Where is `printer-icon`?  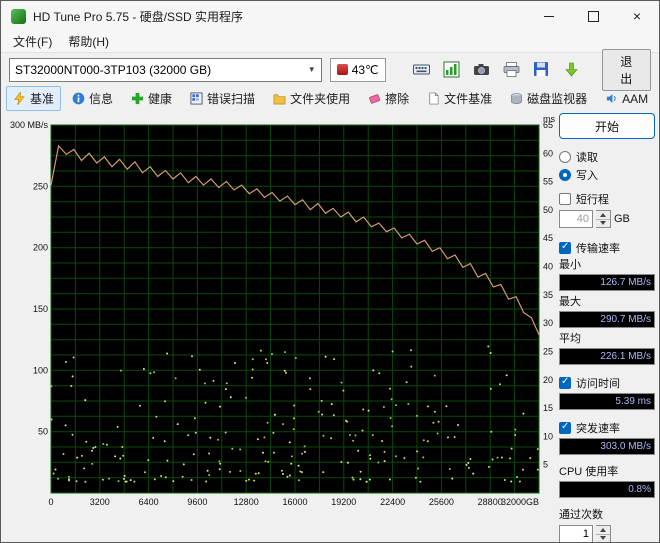 printer-icon is located at coordinates (512, 70).